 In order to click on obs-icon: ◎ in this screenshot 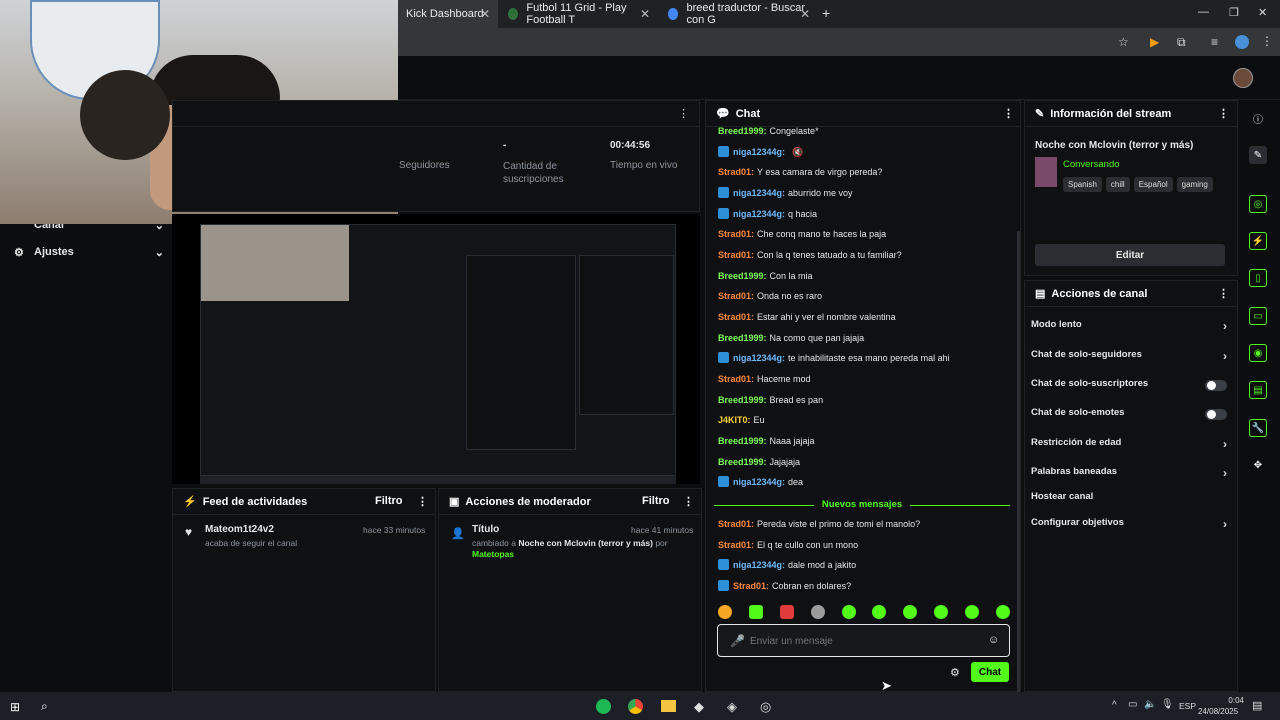, I will do `click(765, 707)`.